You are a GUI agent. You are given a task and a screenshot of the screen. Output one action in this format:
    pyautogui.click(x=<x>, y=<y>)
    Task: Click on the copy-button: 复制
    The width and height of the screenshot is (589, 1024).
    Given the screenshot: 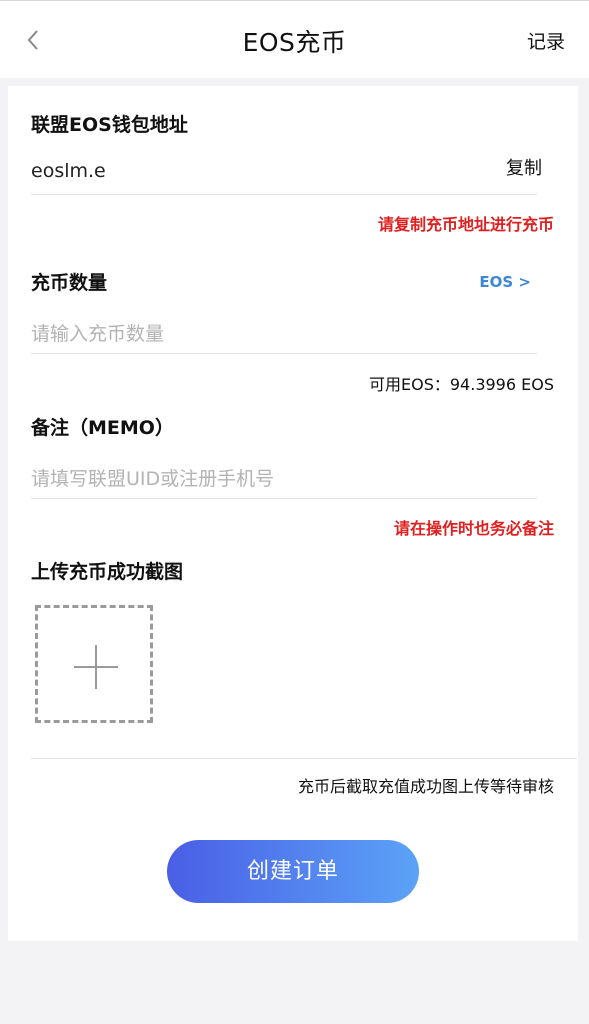 What is the action you would take?
    pyautogui.click(x=524, y=167)
    